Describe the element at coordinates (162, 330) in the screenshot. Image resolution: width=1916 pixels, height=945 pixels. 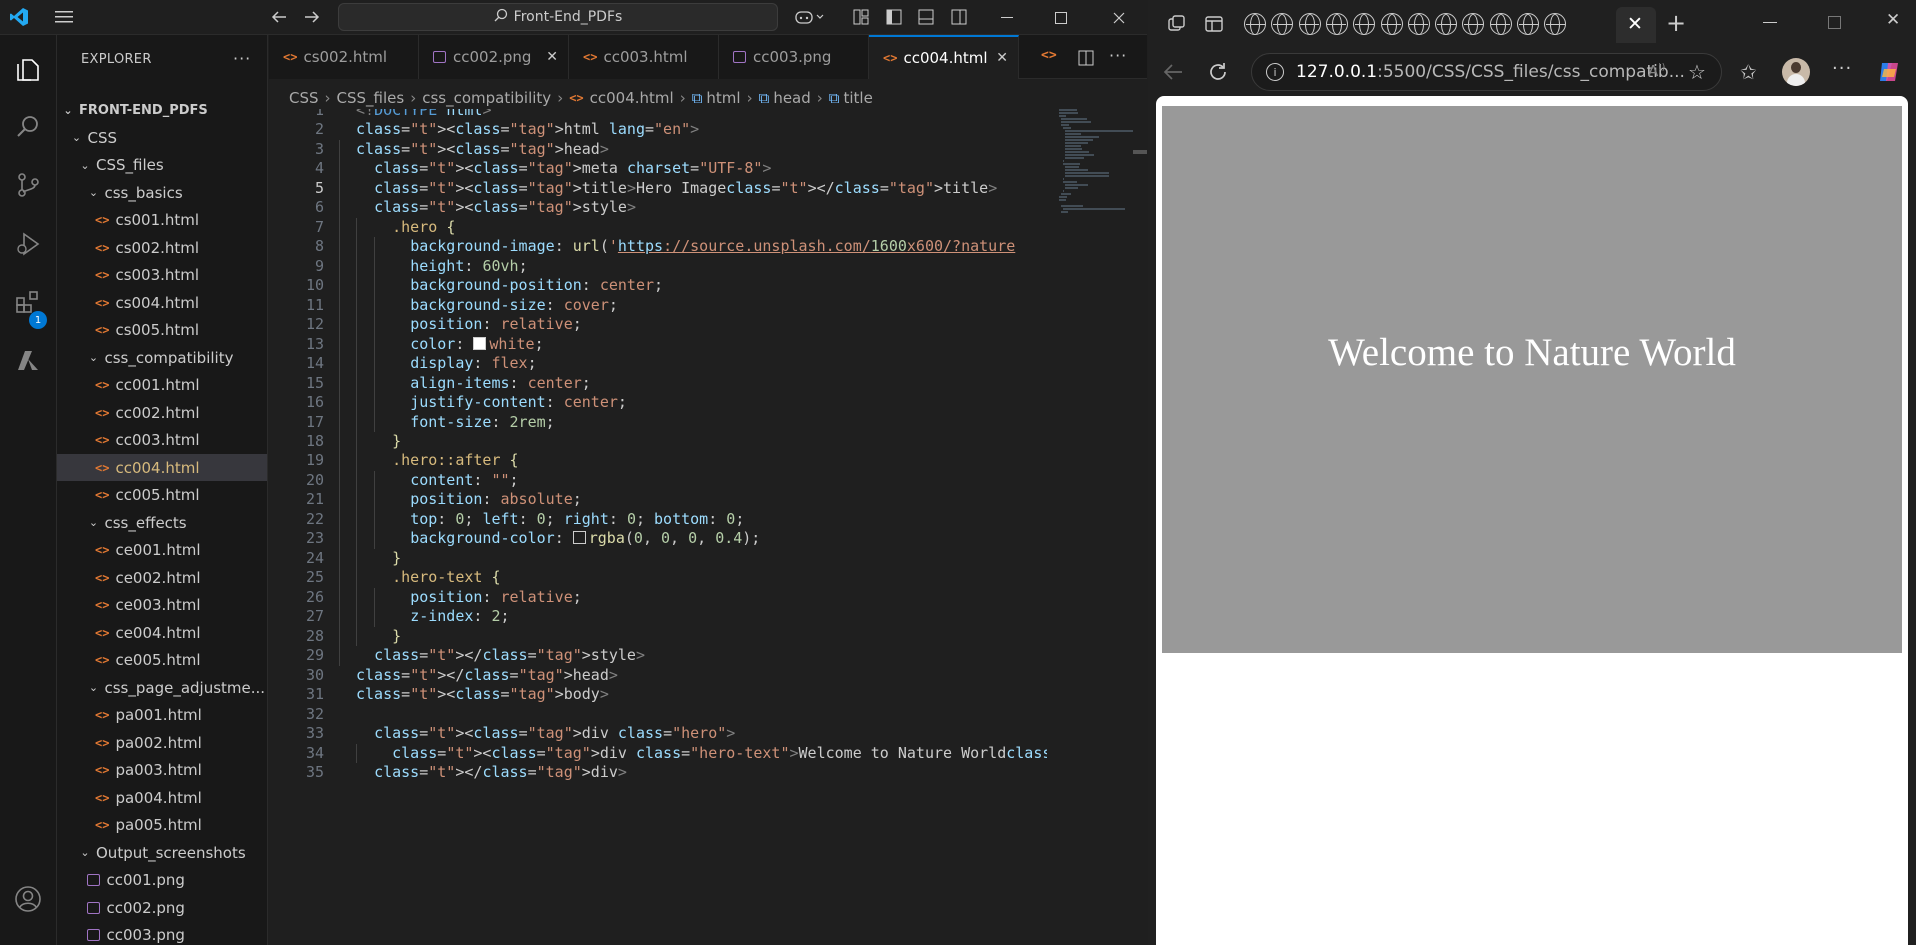
I see `tree-file: <> cs005.html` at that location.